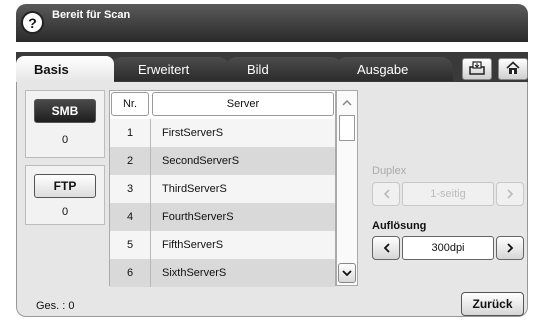  What do you see at coordinates (399, 226) in the screenshot?
I see `resolution-label: Auflösung` at bounding box center [399, 226].